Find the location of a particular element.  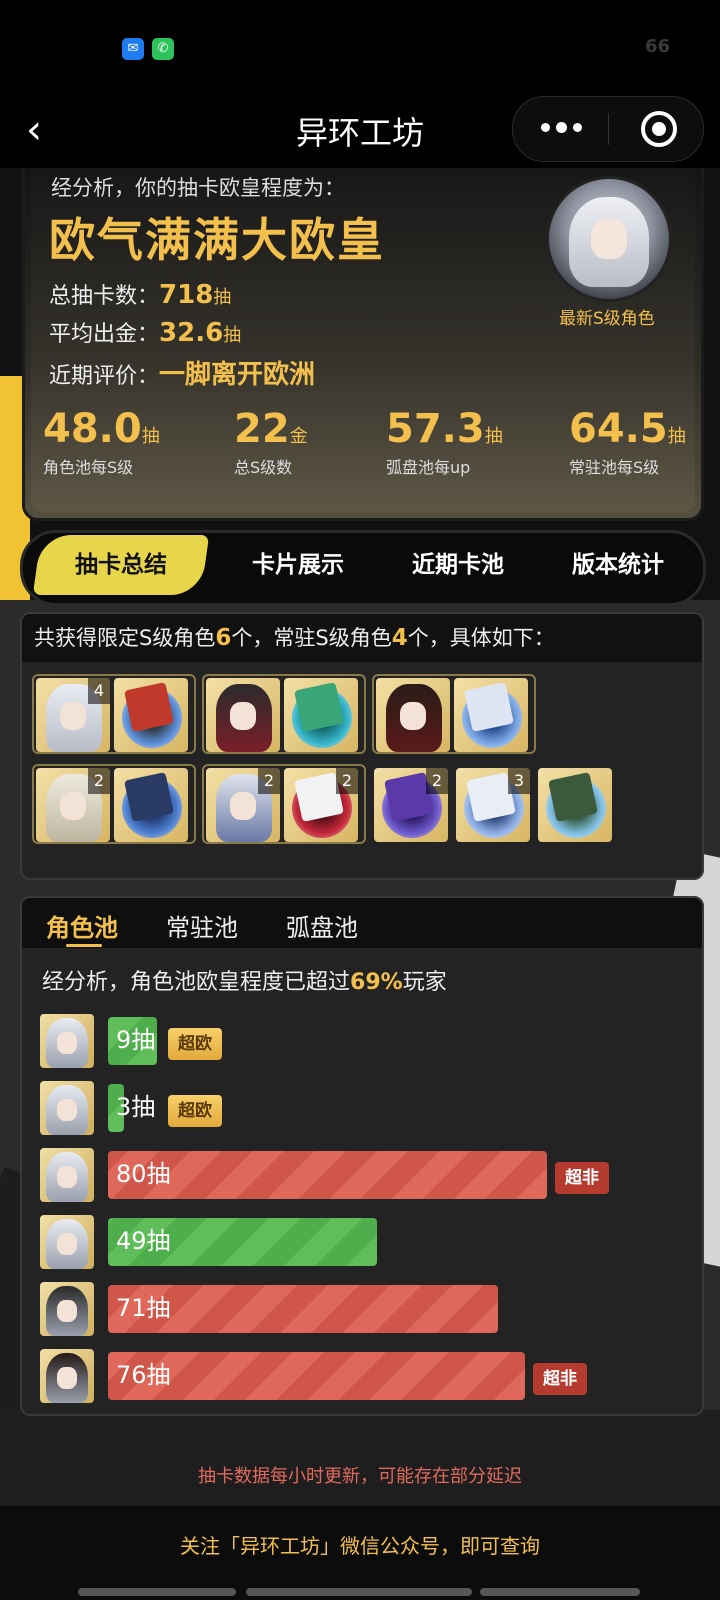

pull-count-label: 49抽 is located at coordinates (143, 1241).